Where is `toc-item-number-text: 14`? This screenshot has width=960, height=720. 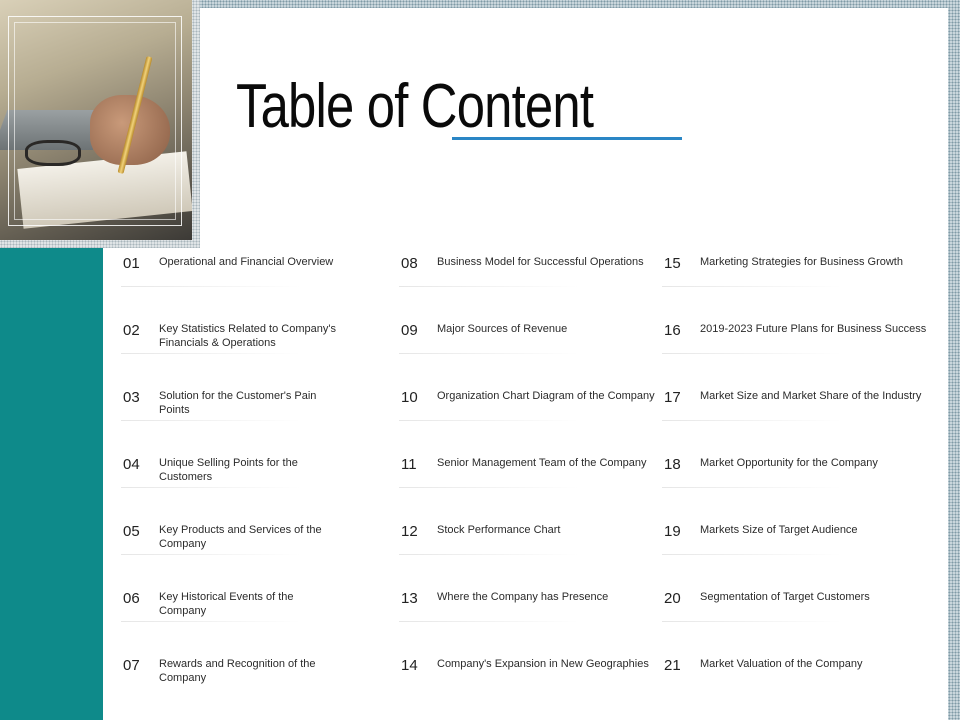 toc-item-number-text: 14 is located at coordinates (409, 665).